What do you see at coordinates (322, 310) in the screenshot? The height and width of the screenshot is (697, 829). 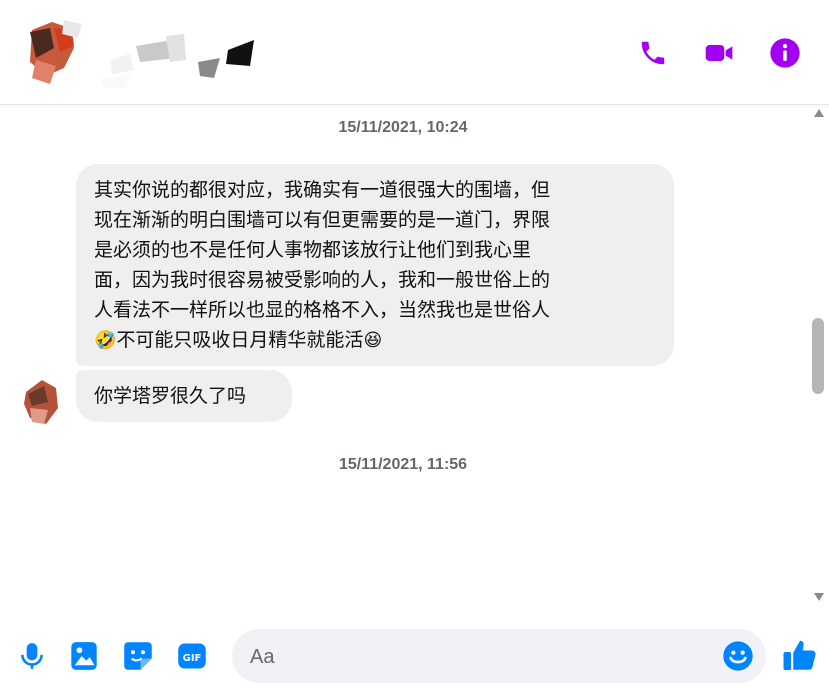 I see `message-line: 人看法不一样所以也显的格格不入，当然我也是世俗人` at bounding box center [322, 310].